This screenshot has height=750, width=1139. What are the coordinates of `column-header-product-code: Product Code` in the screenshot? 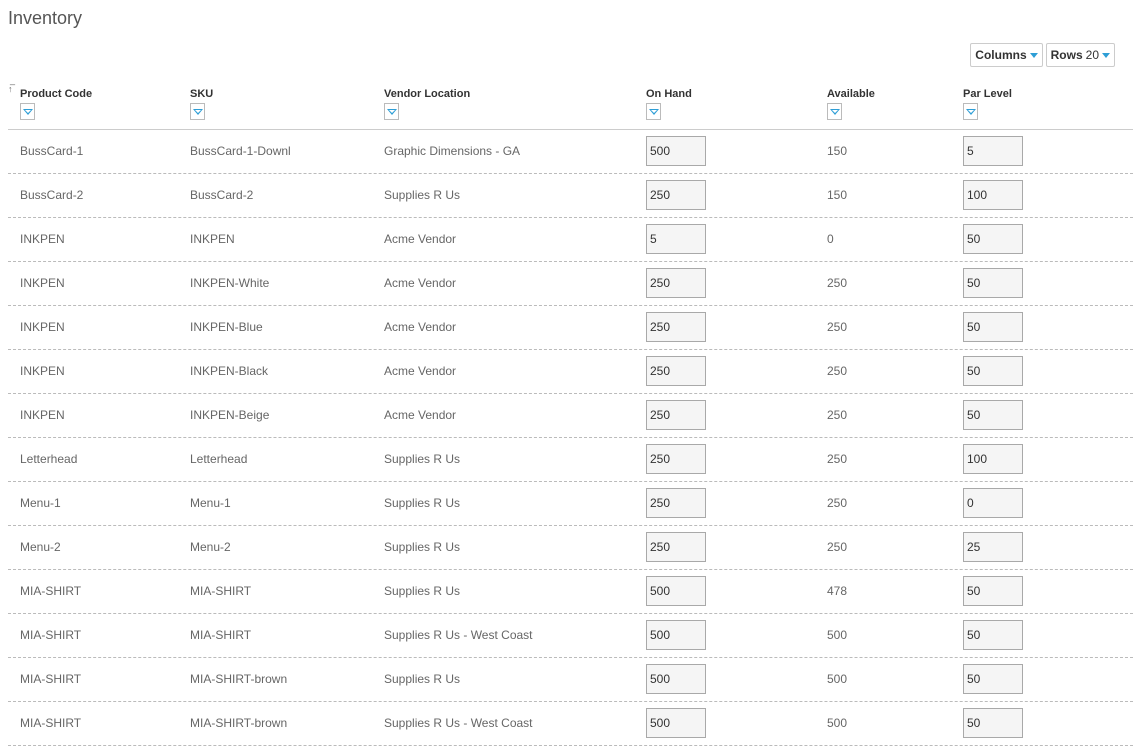 It's located at (56, 94).